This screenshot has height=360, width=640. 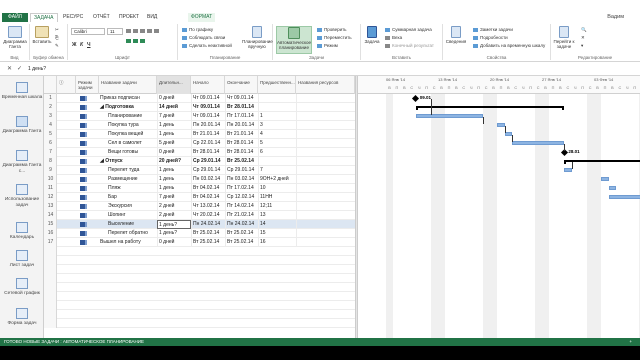 What do you see at coordinates (257, 37) in the screenshot?
I see `manual-schedule-button: Планирование вручную` at bounding box center [257, 37].